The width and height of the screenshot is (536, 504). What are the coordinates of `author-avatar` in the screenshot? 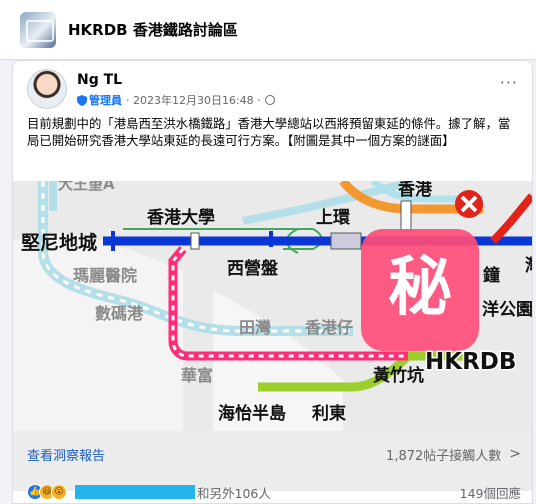 It's located at (47, 89).